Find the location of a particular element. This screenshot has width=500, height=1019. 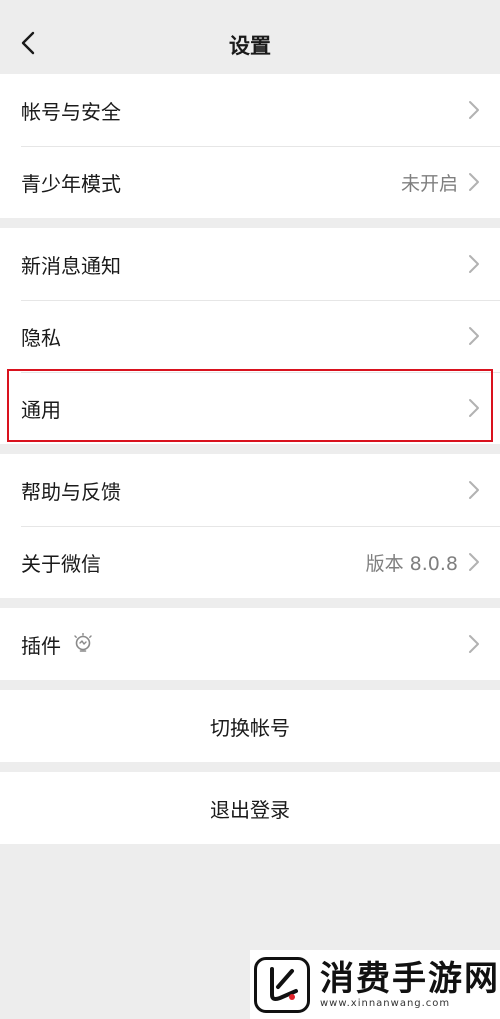

settings-item-help-feedback: 帮助与反馈 is located at coordinates (250, 490).